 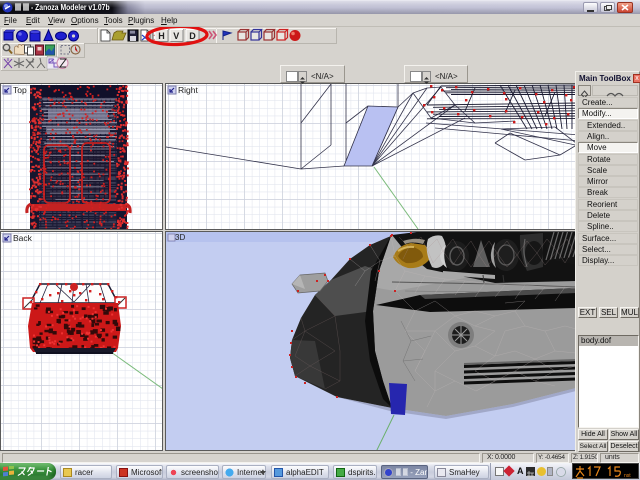 I want to click on svg-text: D, so click(x=192, y=36).